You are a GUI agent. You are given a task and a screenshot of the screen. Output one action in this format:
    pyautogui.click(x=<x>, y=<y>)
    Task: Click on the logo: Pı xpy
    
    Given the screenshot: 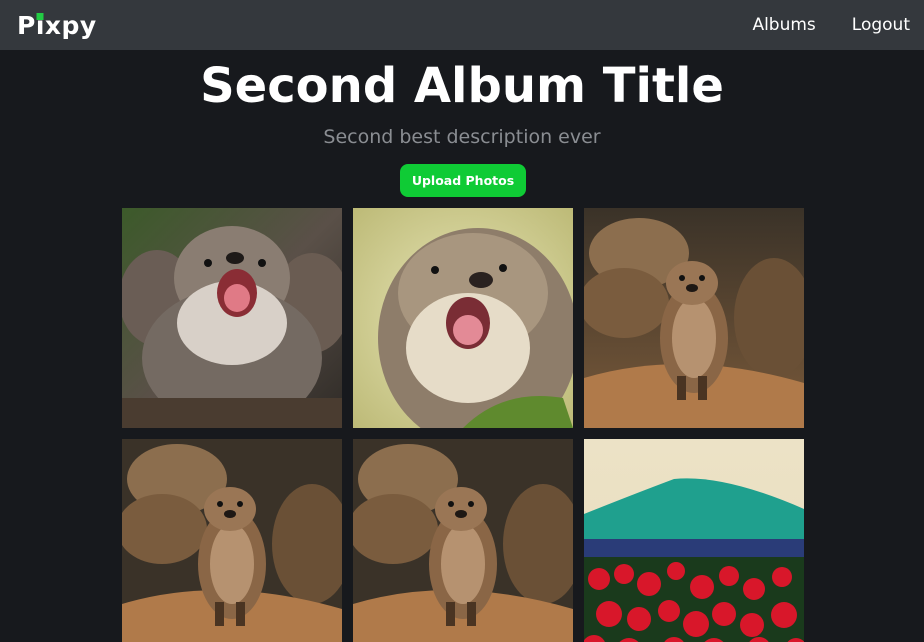 What is the action you would take?
    pyautogui.click(x=57, y=25)
    